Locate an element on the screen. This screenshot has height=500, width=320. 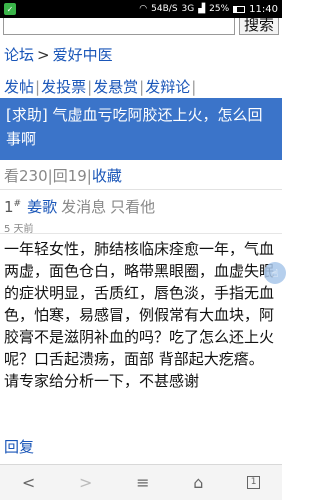
wifi-icon: ◠ is located at coordinates (143, 9).